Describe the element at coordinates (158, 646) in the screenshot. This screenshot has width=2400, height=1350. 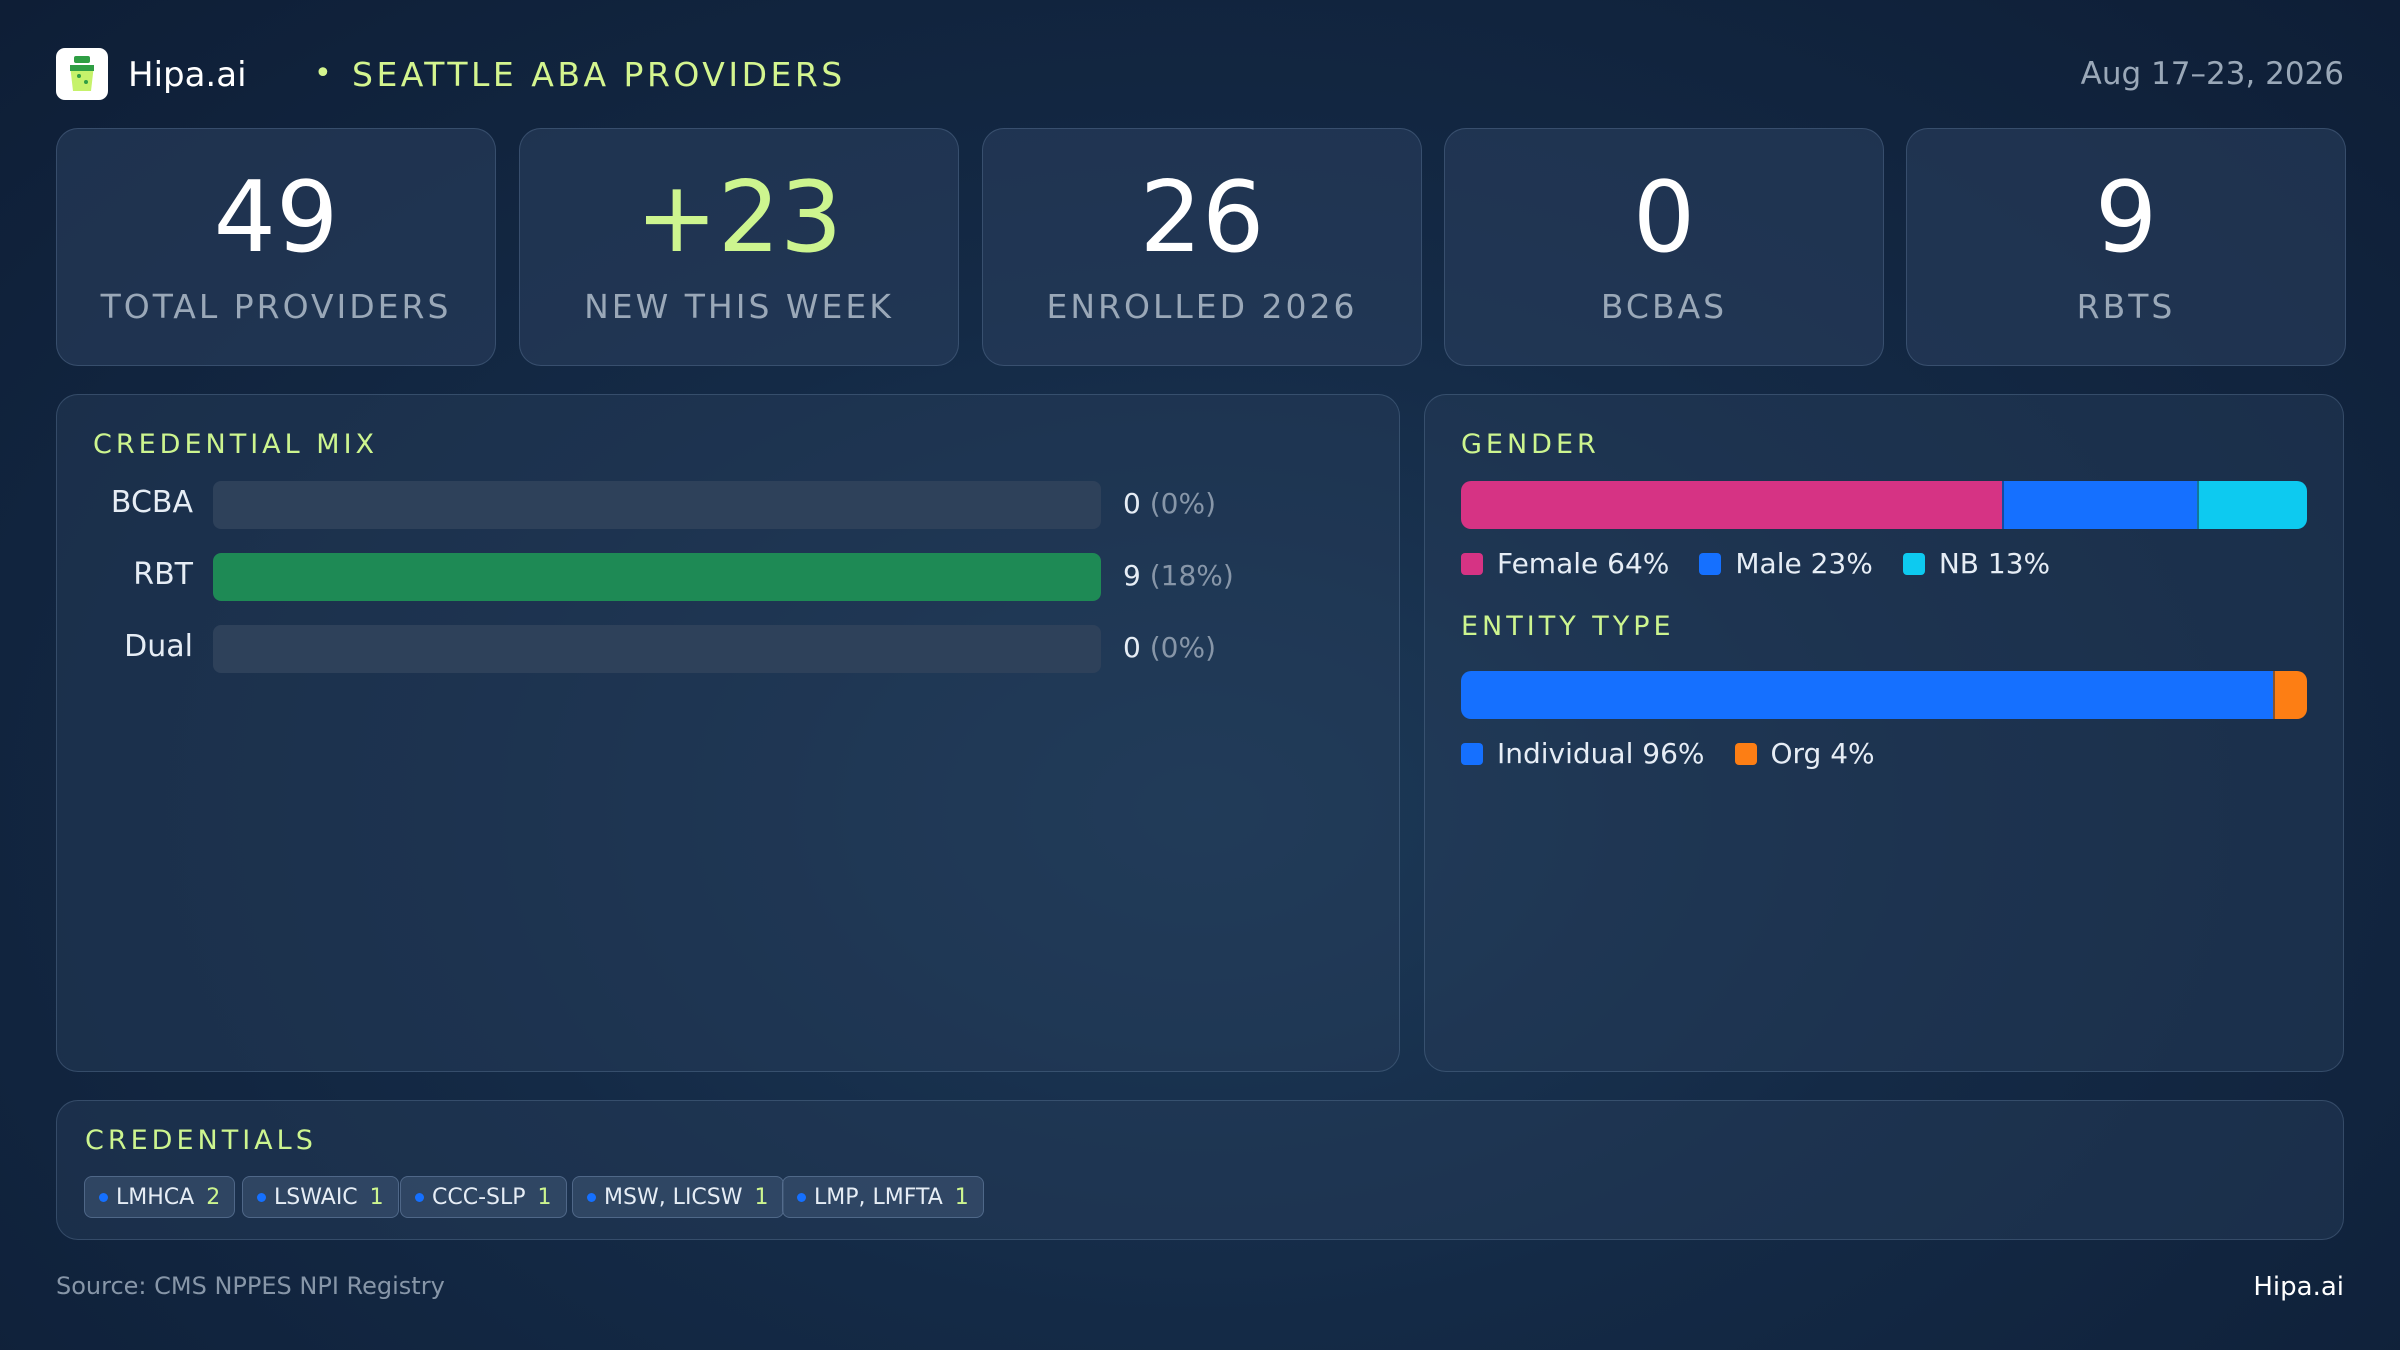
I see `credential-name: Dual` at that location.